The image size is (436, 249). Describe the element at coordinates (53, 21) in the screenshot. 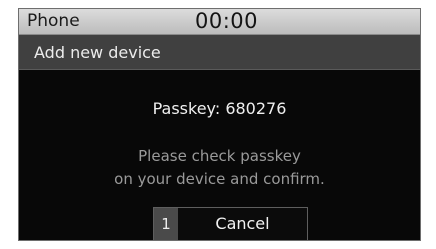

I see `app-title: Phone` at that location.